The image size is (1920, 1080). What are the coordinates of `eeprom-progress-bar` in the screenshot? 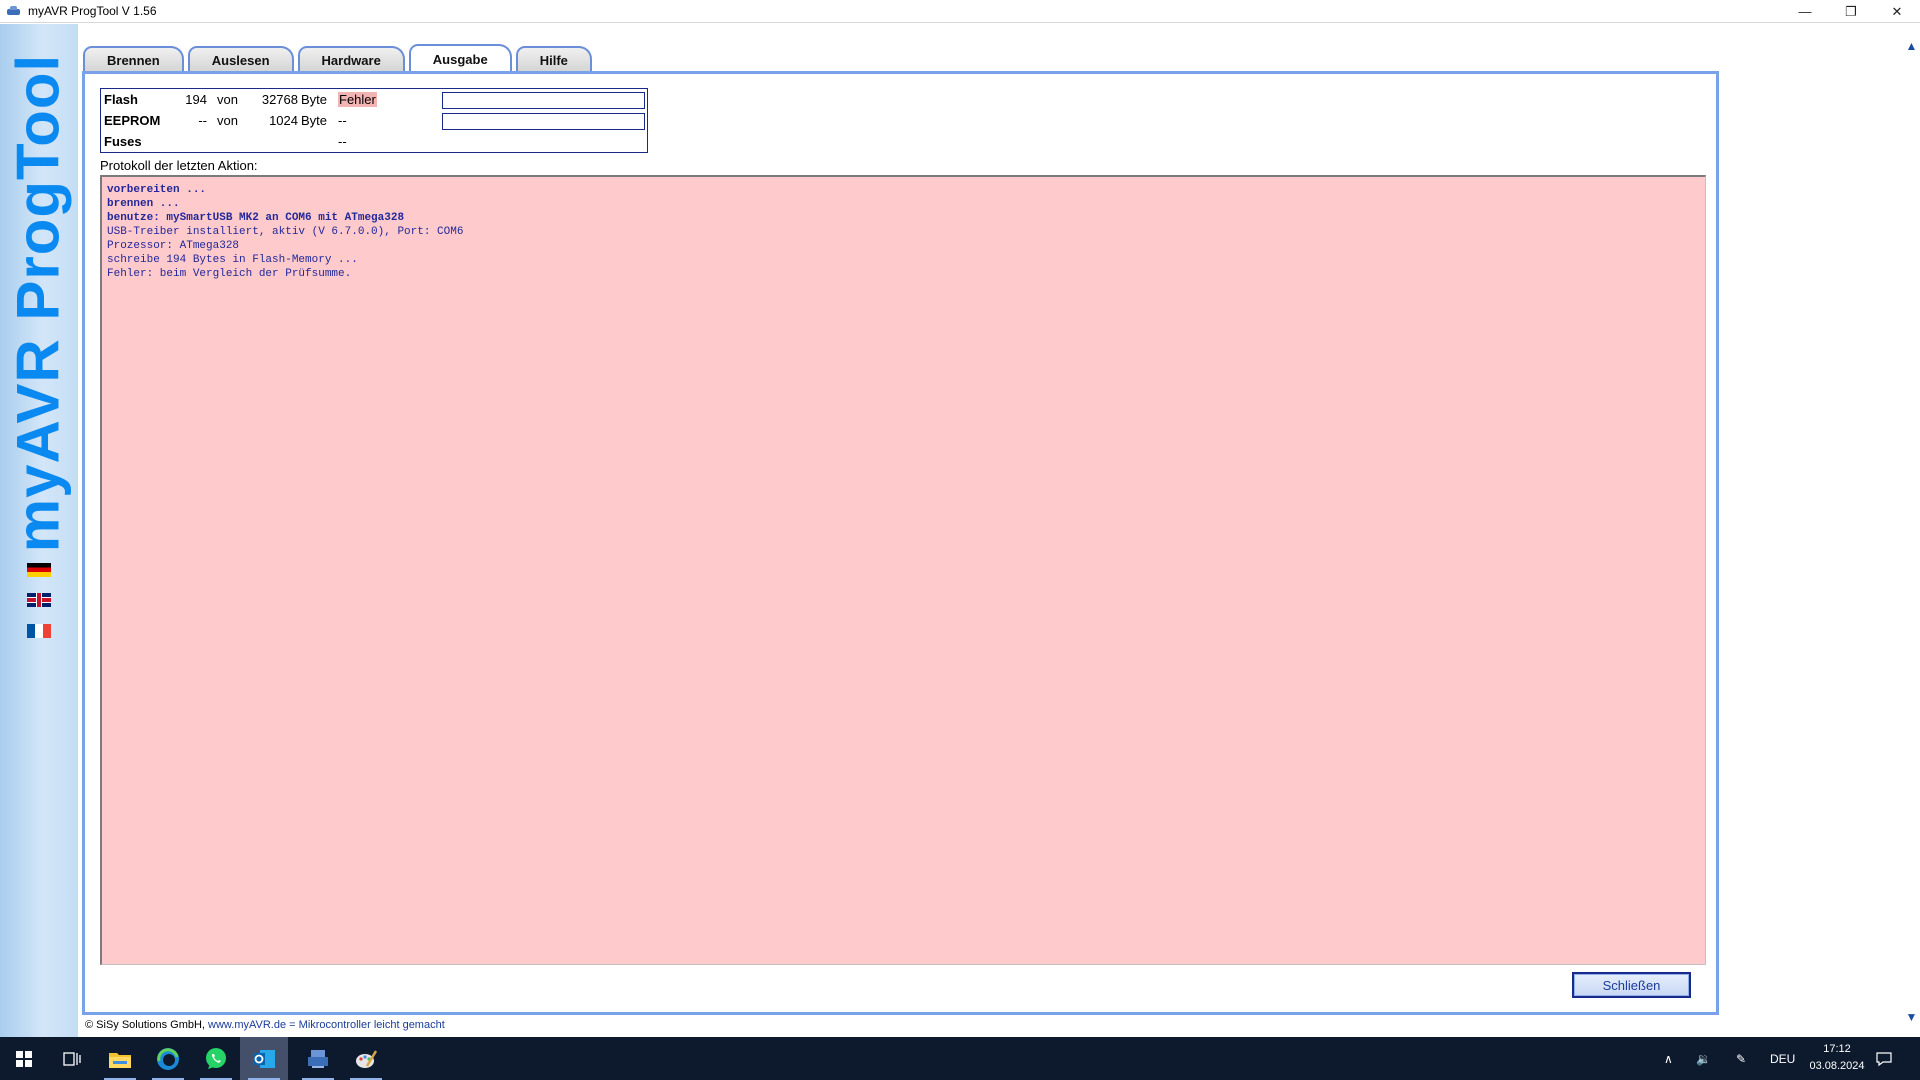 It's located at (543, 121).